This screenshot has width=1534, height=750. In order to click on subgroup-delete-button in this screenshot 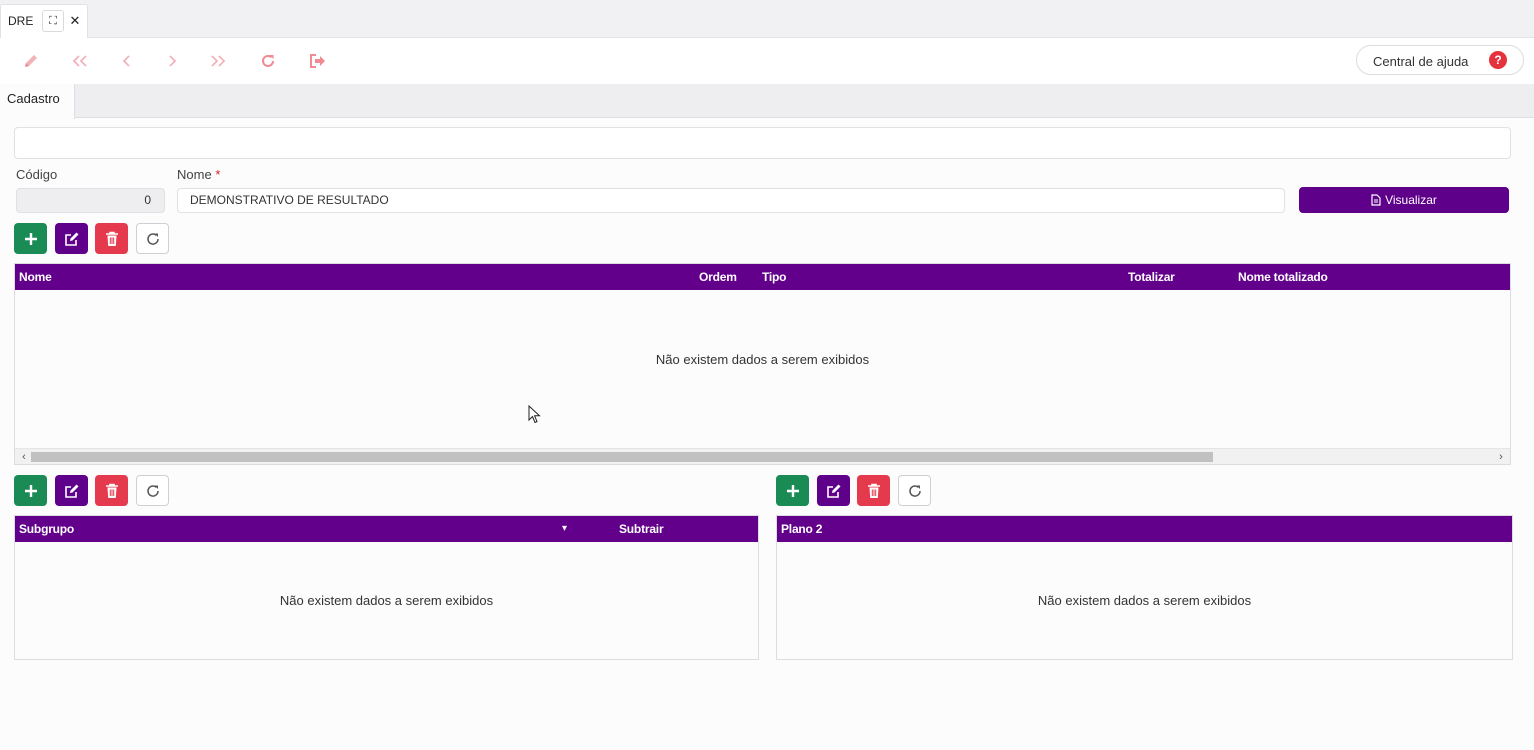, I will do `click(111, 490)`.